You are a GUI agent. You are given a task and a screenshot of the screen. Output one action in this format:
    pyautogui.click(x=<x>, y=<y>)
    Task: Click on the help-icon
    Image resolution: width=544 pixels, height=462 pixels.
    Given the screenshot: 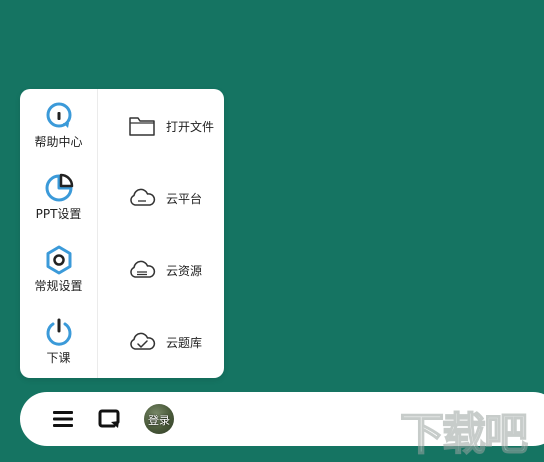 What is the action you would take?
    pyautogui.click(x=59, y=115)
    